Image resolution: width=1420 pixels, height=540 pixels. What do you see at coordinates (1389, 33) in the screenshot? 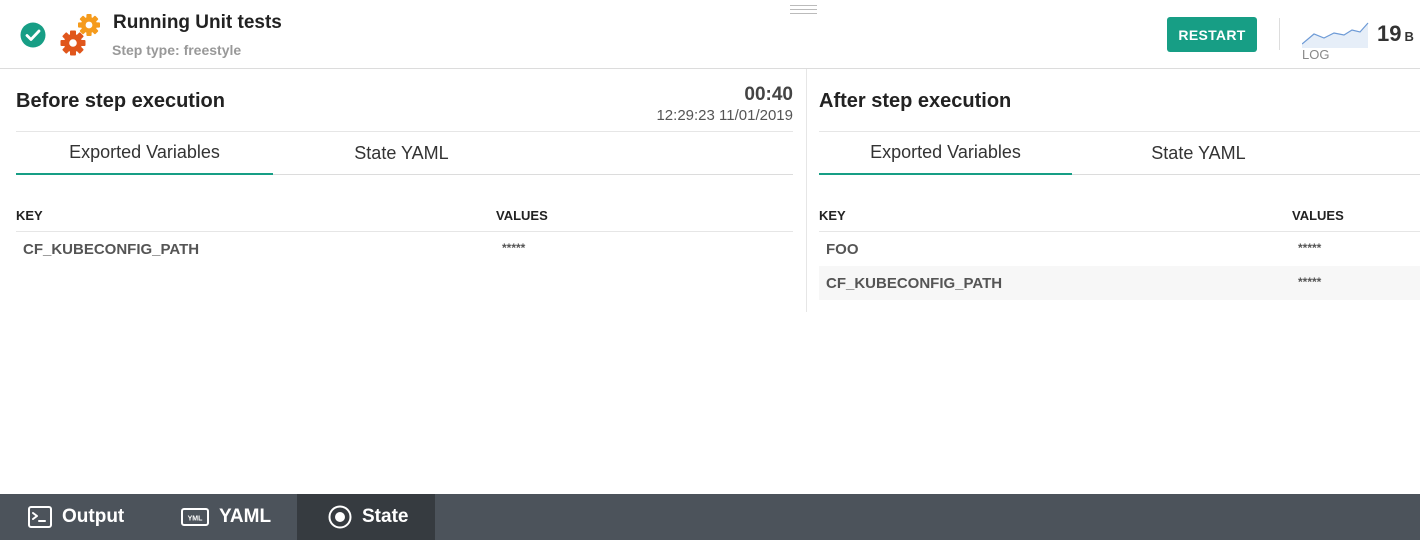
I see `log-size-value: 19` at bounding box center [1389, 33].